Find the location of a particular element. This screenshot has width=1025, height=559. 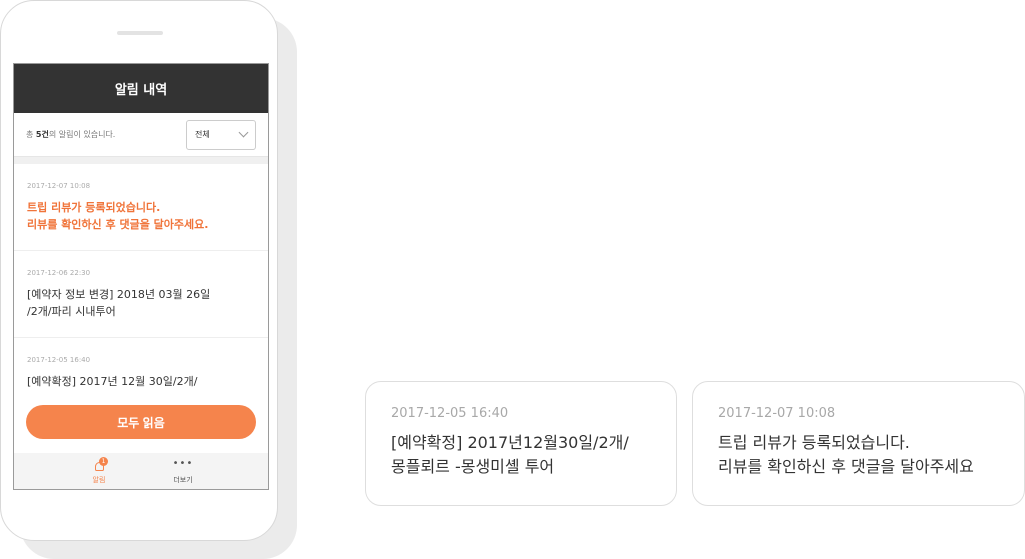

notification-time: 2017-12-05 16:40 is located at coordinates (59, 360).